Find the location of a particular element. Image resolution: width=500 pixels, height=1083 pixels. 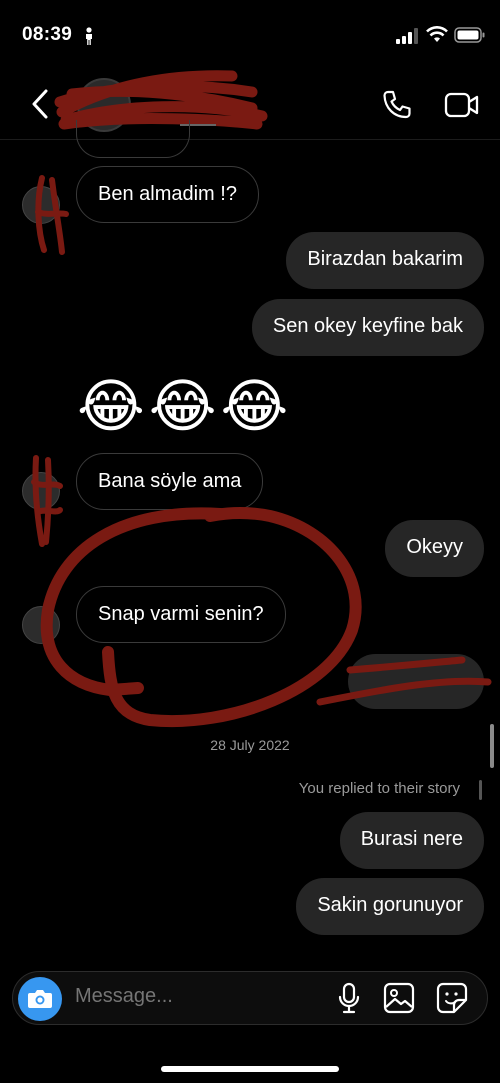

signal-icon is located at coordinates (407, 36).